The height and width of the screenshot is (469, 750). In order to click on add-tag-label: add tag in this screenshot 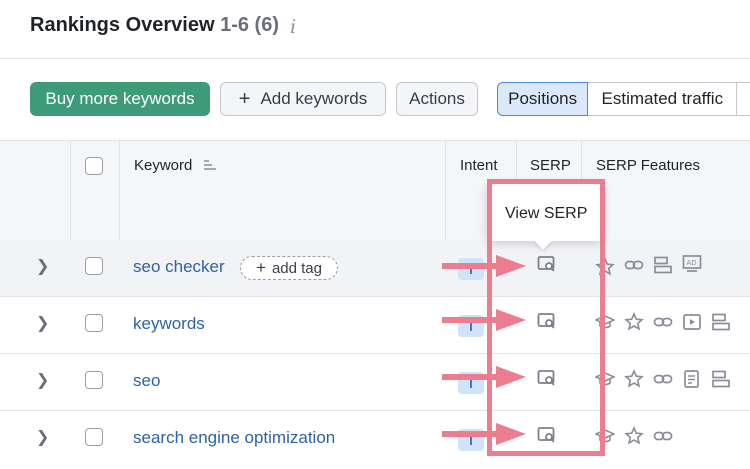, I will do `click(296, 268)`.